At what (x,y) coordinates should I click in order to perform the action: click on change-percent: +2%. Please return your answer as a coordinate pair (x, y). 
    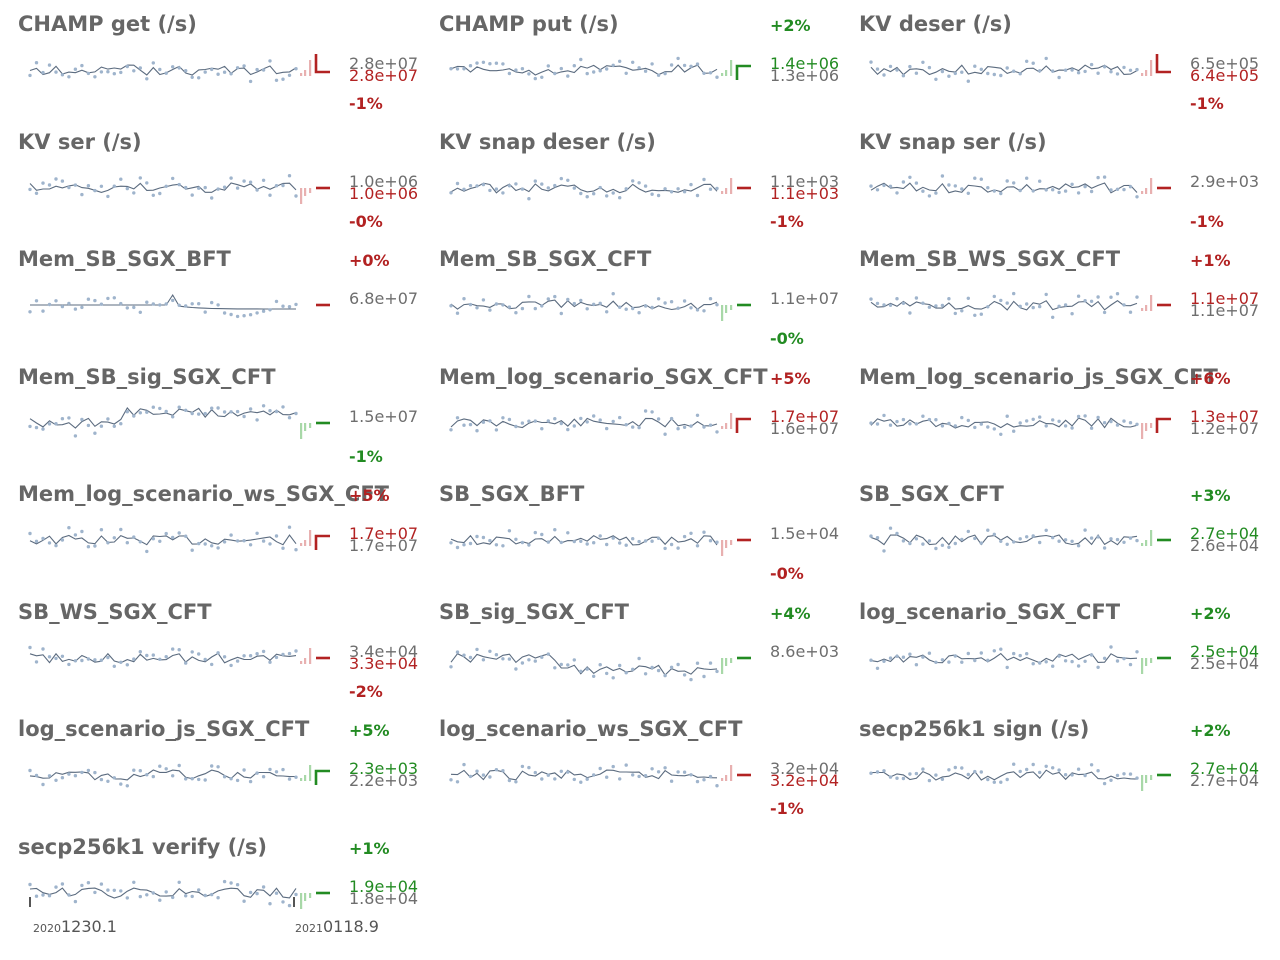
    Looking at the image, I should click on (1210, 730).